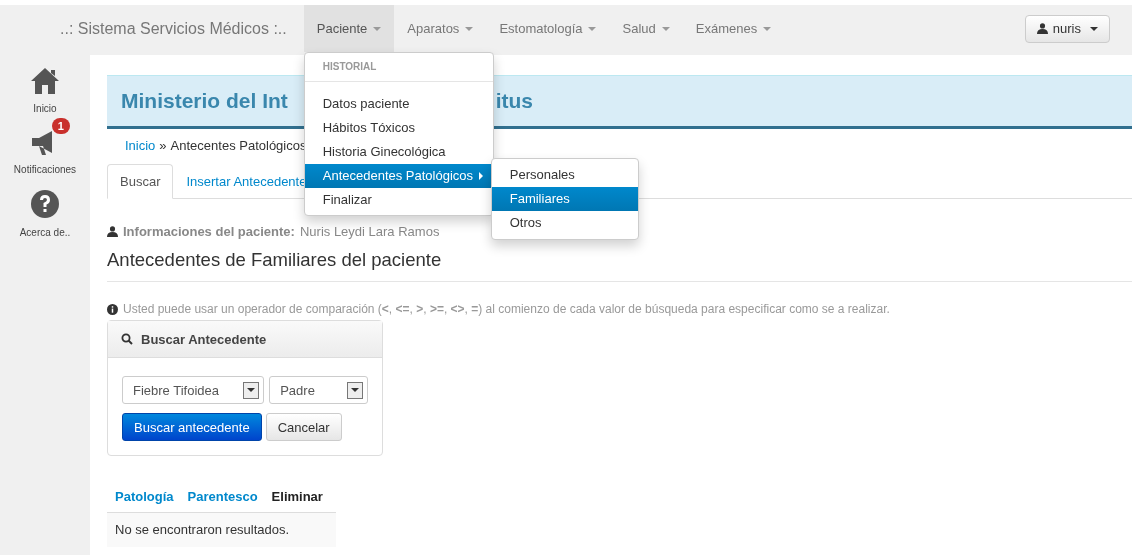 The image size is (1132, 555). I want to click on dropdown-item: Finalizar, so click(398, 200).